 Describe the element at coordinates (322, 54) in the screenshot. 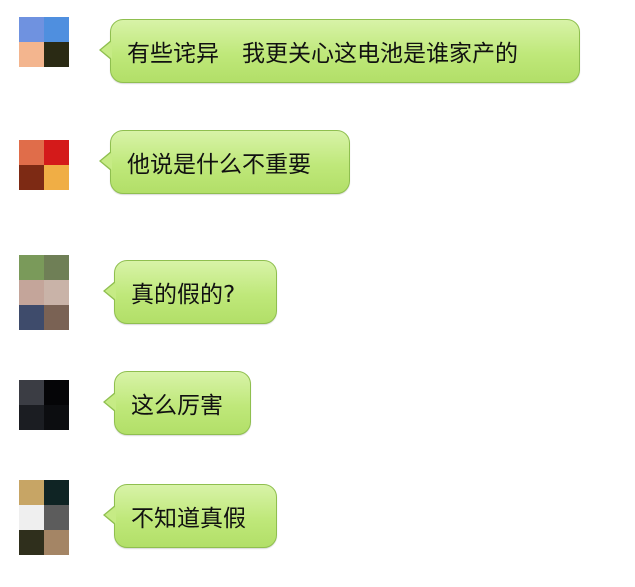

I see `message-text: 有些诧异 我更关心这电池是谁家产的` at that location.